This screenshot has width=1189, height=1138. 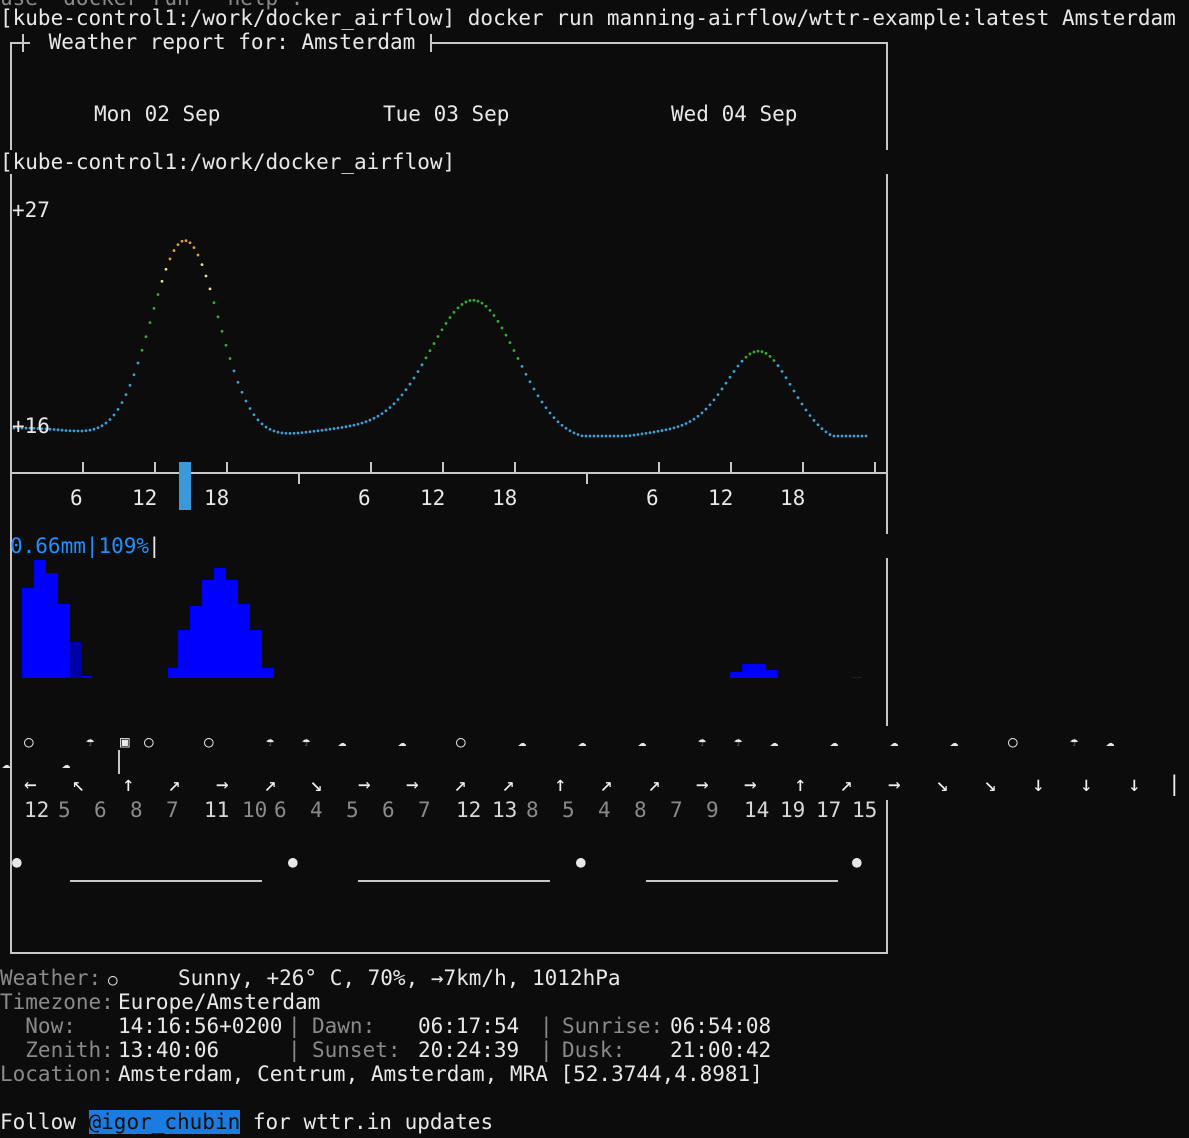 What do you see at coordinates (344, 1026) in the screenshot?
I see `dawn-label: Dawn:` at bounding box center [344, 1026].